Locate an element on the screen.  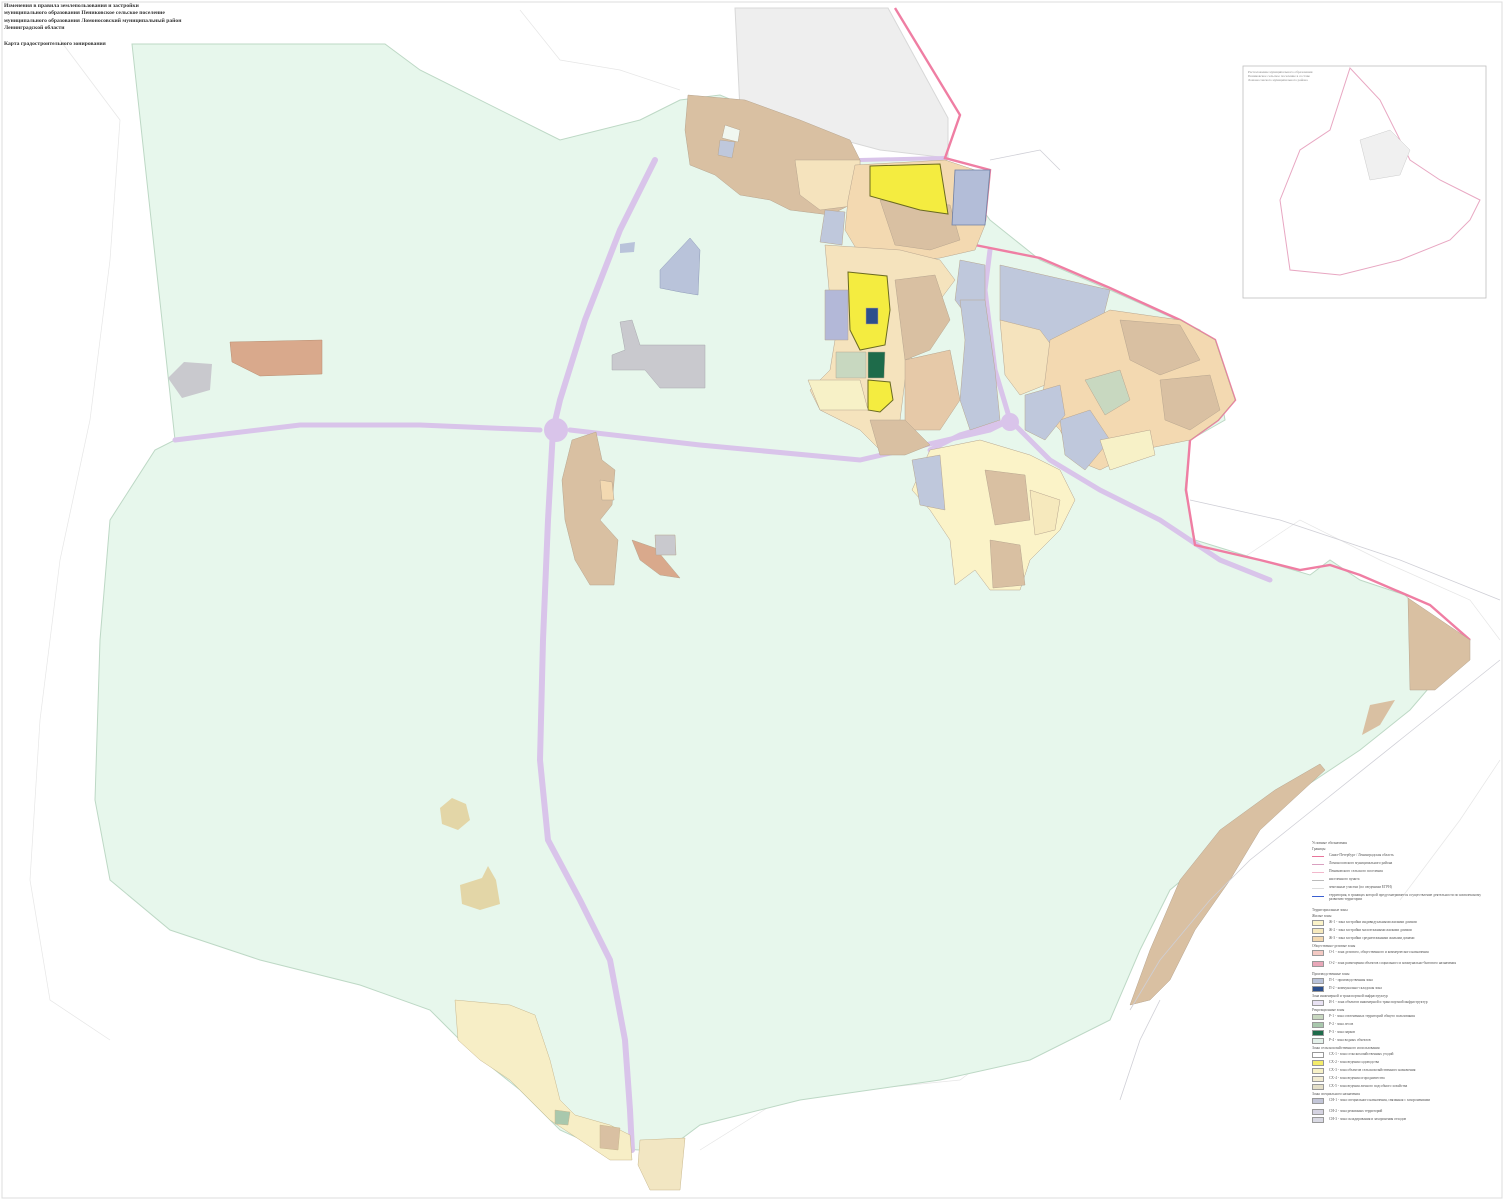
legend-label: СХ-1 - зона сельскохозяйственных угодий is located at coordinates (1361, 1054).